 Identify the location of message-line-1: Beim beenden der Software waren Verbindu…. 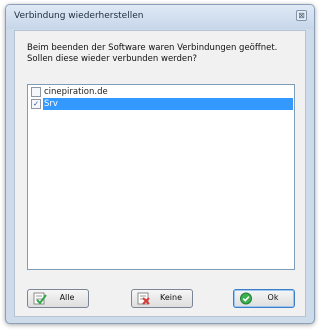
(152, 48).